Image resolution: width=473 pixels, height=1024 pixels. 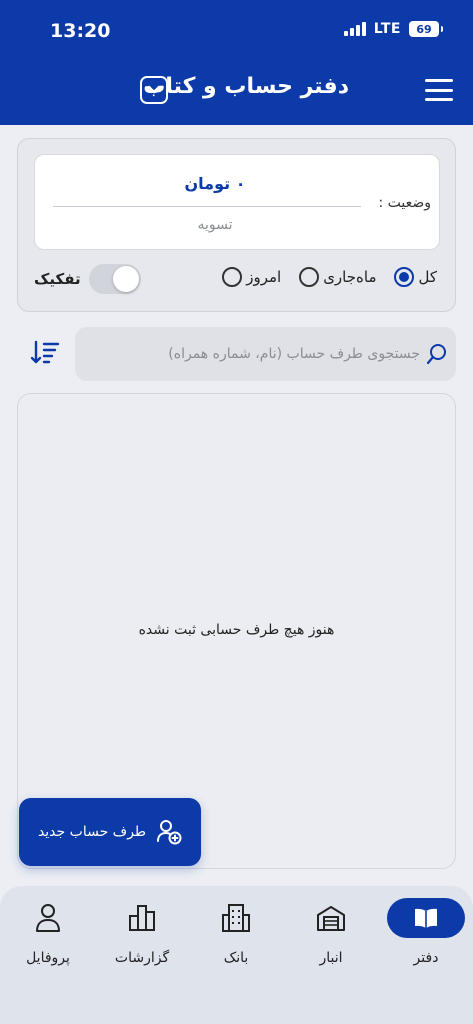 I want to click on nav-item-reports: گزارشات, so click(x=142, y=943).